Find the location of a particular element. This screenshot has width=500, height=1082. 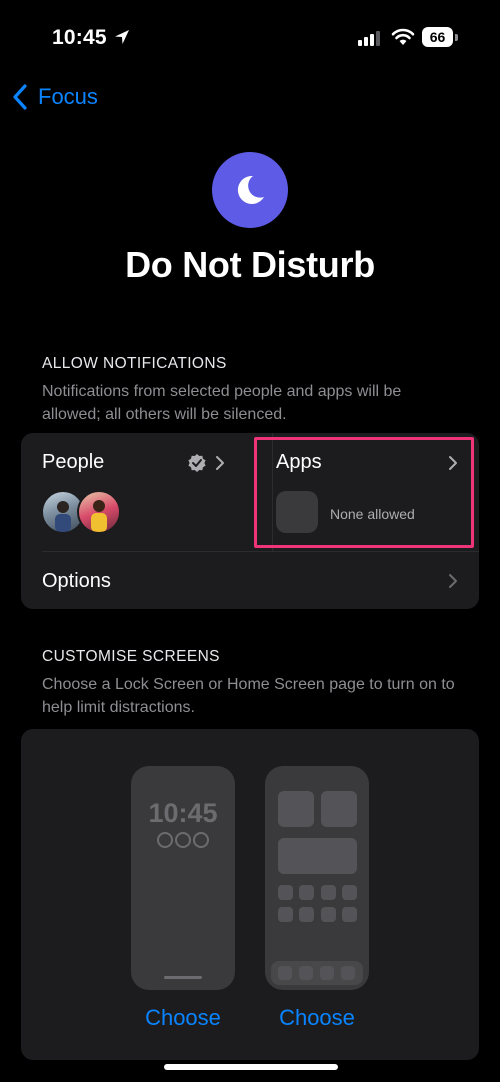

choose-home-screen-button: Choose is located at coordinates (317, 1018).